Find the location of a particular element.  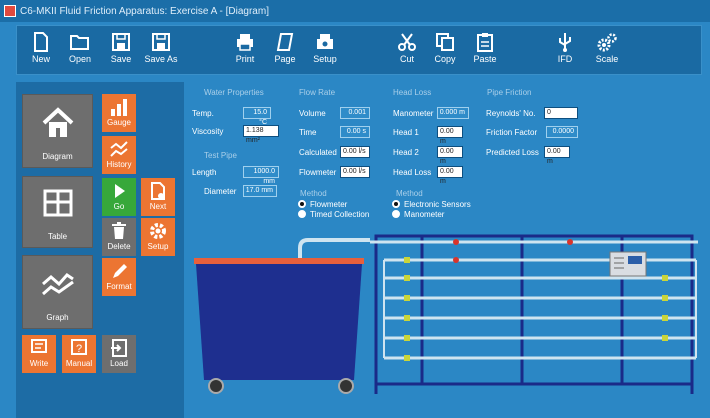

go-button: Go is located at coordinates (119, 197).